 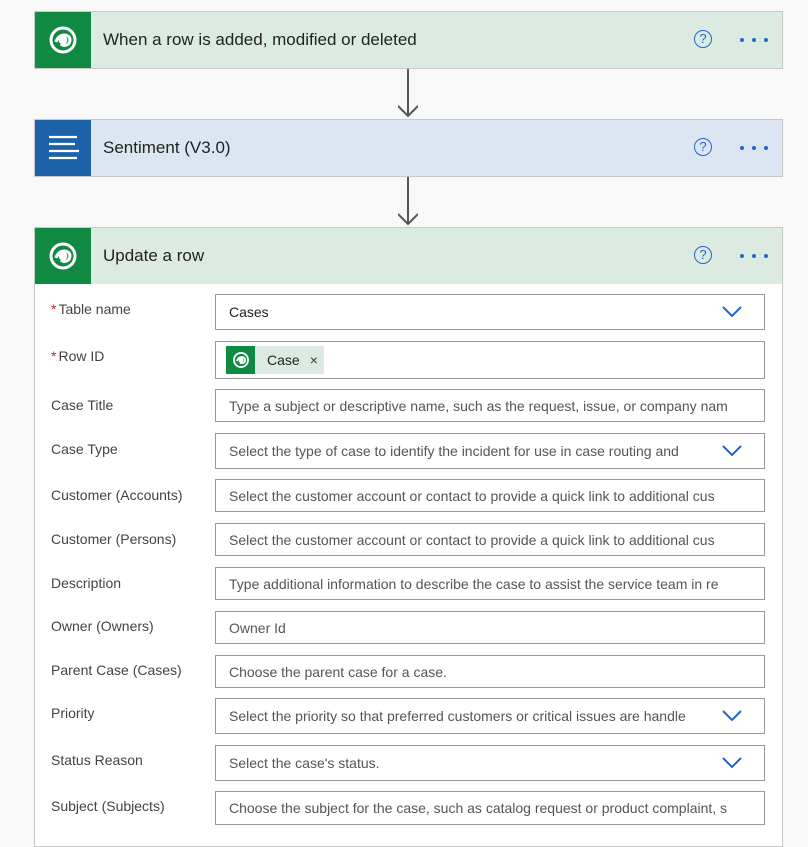 I want to click on sentiment-title: Sentiment (V3.0), so click(x=167, y=147).